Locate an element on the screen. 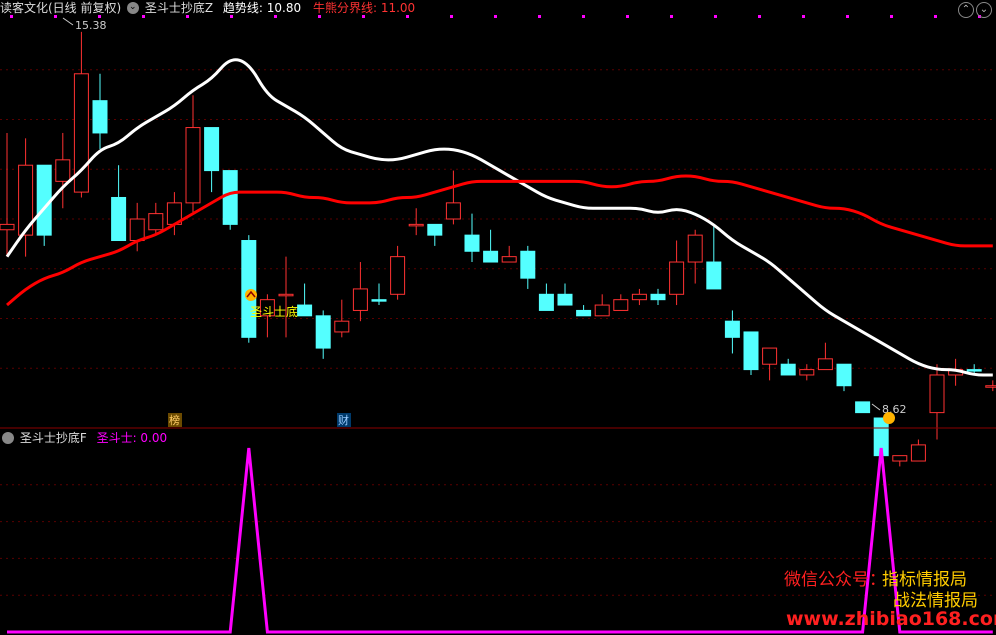 The width and height of the screenshot is (996, 635). scroll-down-icon: ⌄ is located at coordinates (984, 10).